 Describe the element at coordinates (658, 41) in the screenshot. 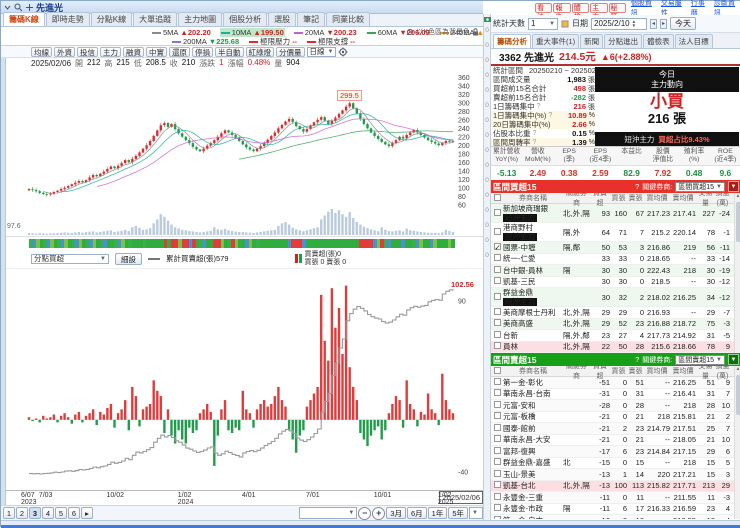

I see `analysis-tab-4: 體檢表` at that location.